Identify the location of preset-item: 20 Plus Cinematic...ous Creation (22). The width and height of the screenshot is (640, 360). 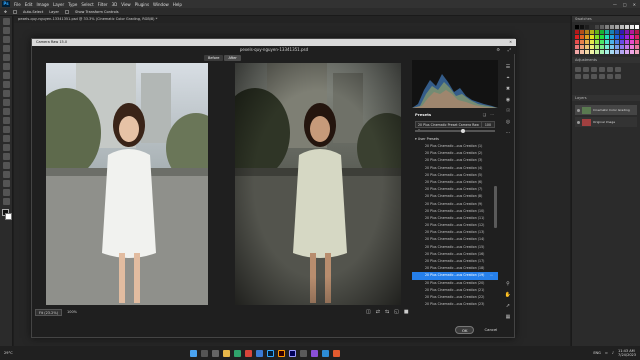
(455, 297).